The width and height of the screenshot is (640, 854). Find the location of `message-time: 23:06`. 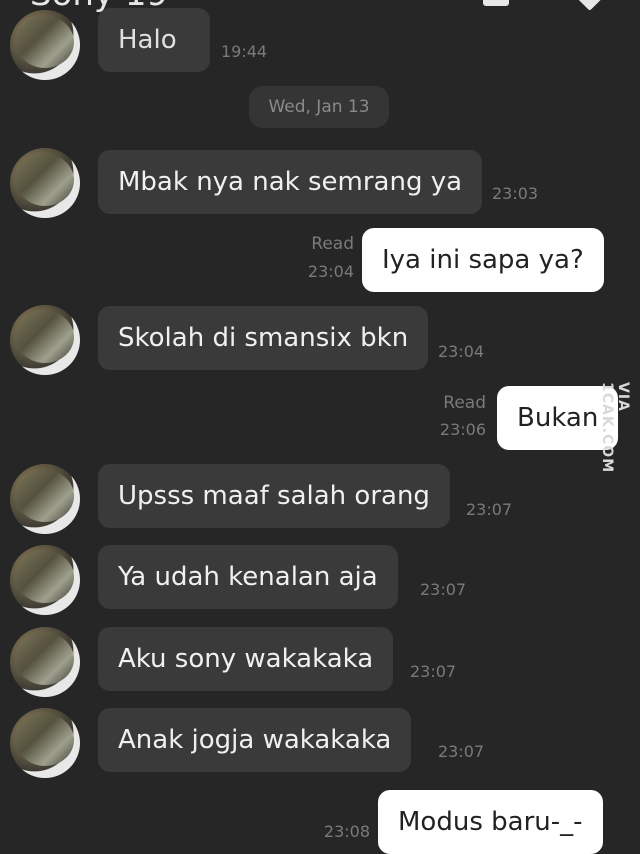

message-time: 23:06 is located at coordinates (462, 429).